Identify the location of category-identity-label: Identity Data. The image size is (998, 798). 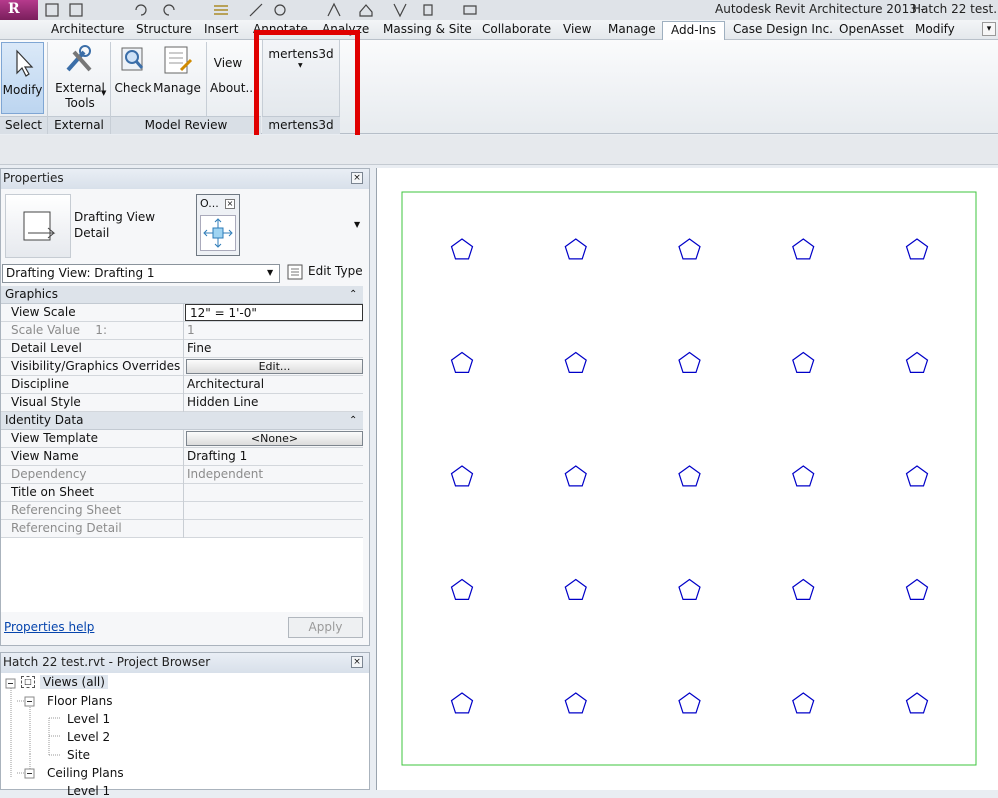
(44, 420).